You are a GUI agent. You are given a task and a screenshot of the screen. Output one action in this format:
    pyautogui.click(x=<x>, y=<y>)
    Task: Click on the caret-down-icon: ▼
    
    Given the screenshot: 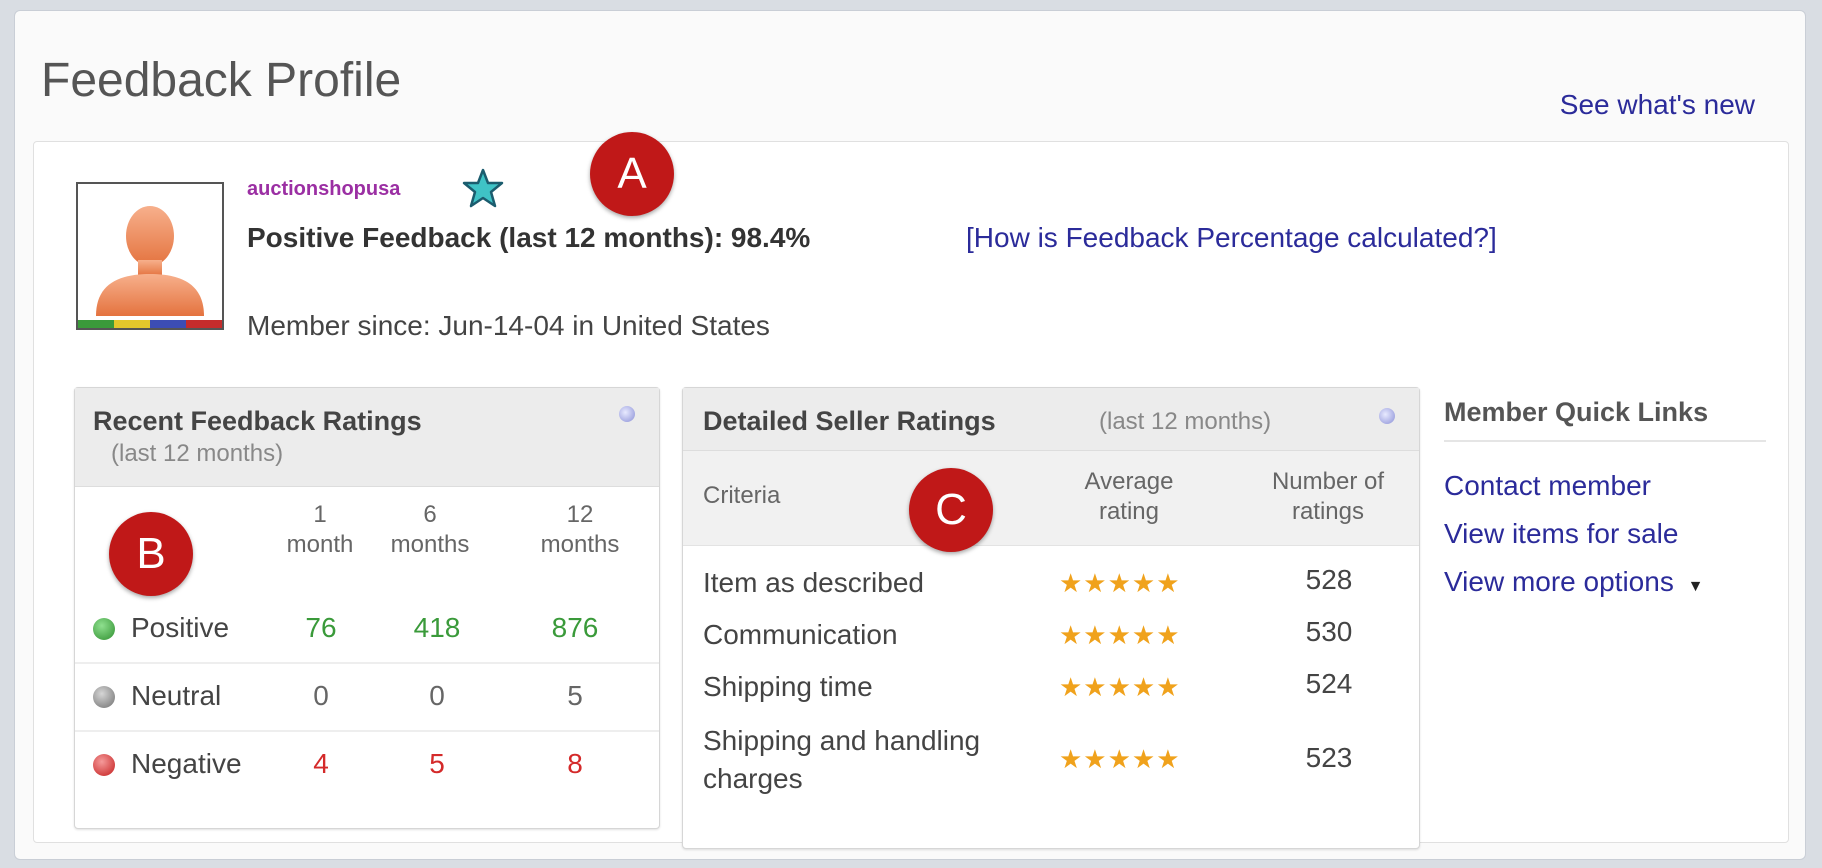 What is the action you would take?
    pyautogui.click(x=1695, y=586)
    